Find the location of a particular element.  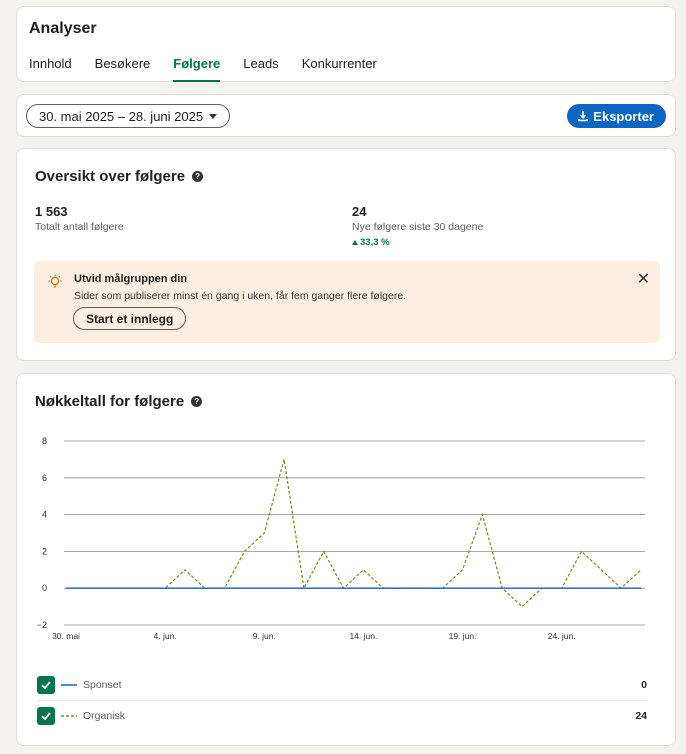

legend-item-sponsored: Sponset 0 is located at coordinates (342, 685).